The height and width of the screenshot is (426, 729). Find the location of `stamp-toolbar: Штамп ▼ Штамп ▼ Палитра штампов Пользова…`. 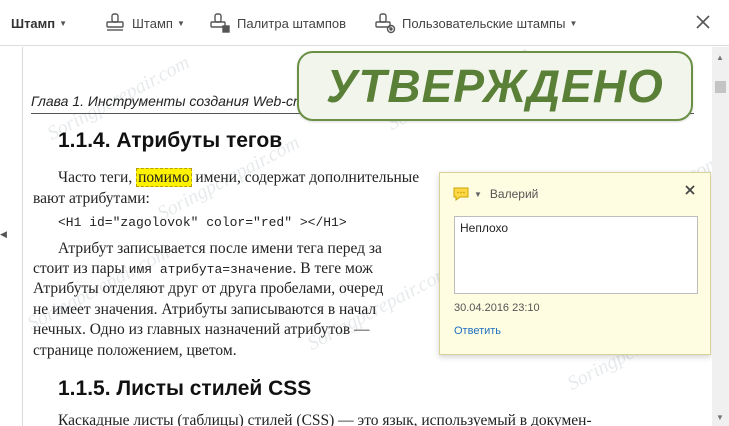

stamp-toolbar: Штамп ▼ Штамп ▼ Палитра штампов Пользова… is located at coordinates (364, 23).